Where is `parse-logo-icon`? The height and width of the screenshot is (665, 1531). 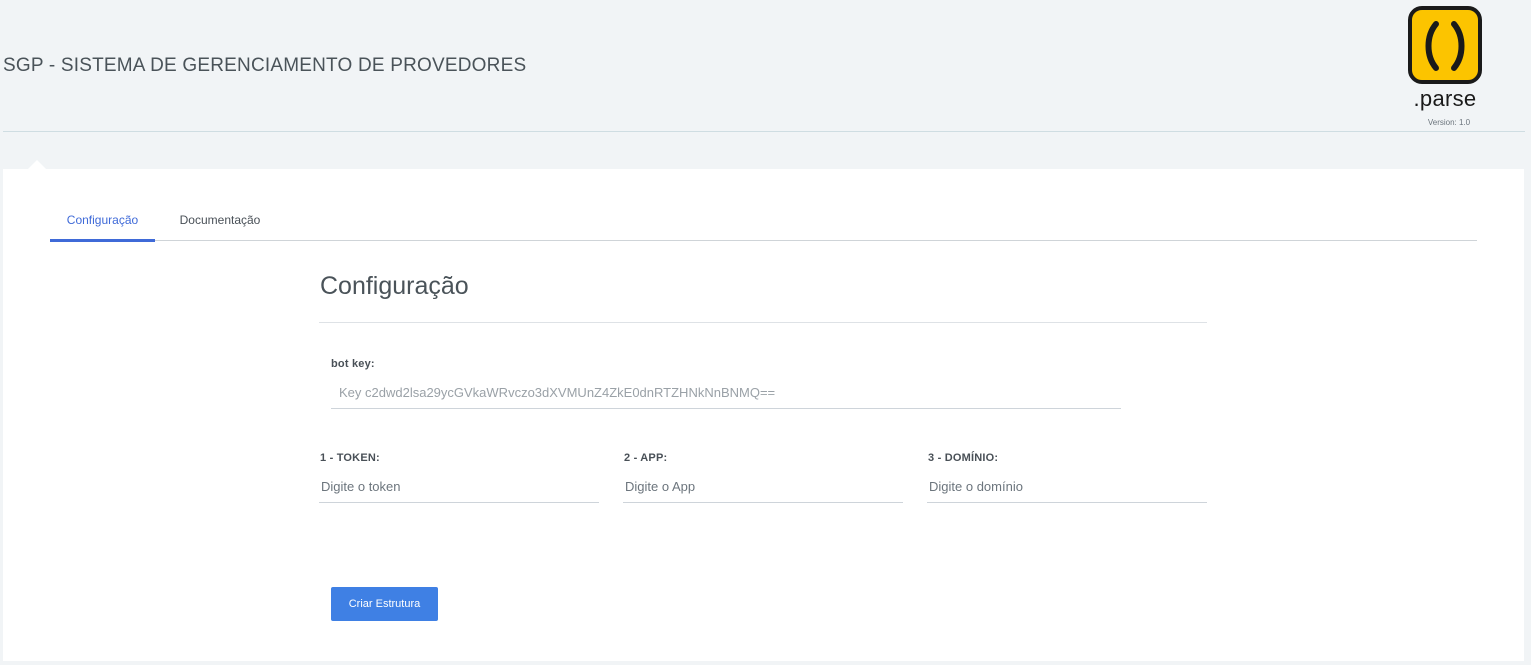 parse-logo-icon is located at coordinates (1445, 45).